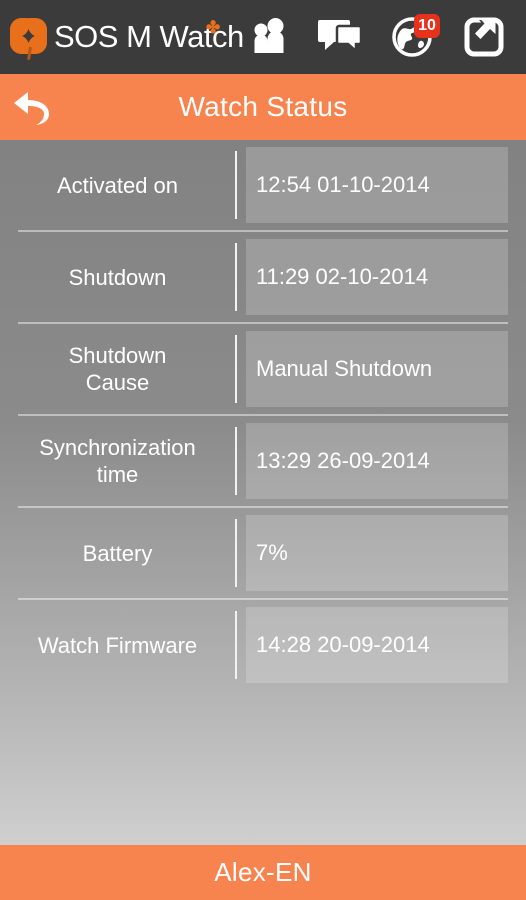 The width and height of the screenshot is (526, 900). I want to click on clover-logo-icon, so click(30, 37).